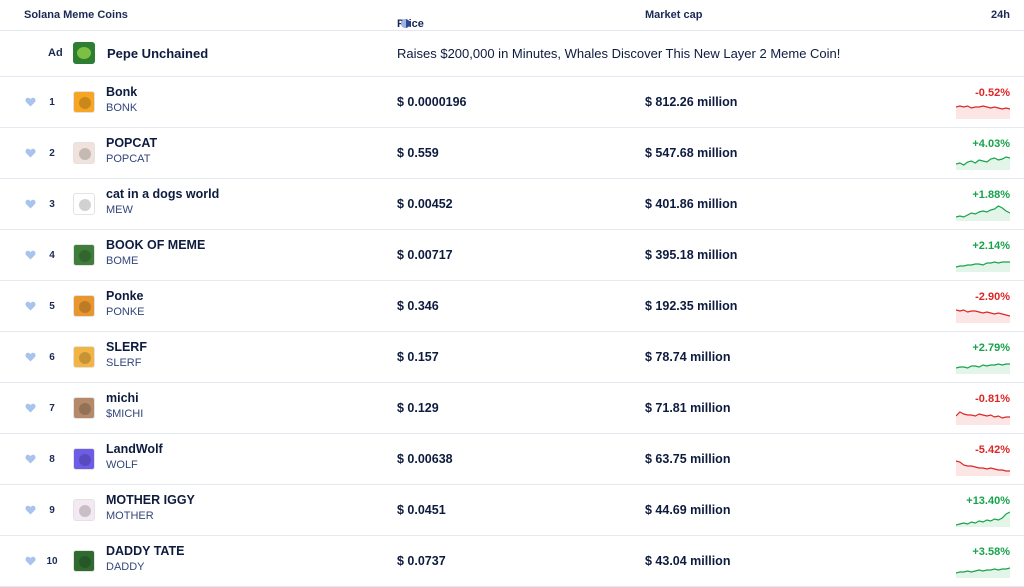 This screenshot has width=1024, height=587. What do you see at coordinates (52, 153) in the screenshot?
I see `coin-rank: 2` at bounding box center [52, 153].